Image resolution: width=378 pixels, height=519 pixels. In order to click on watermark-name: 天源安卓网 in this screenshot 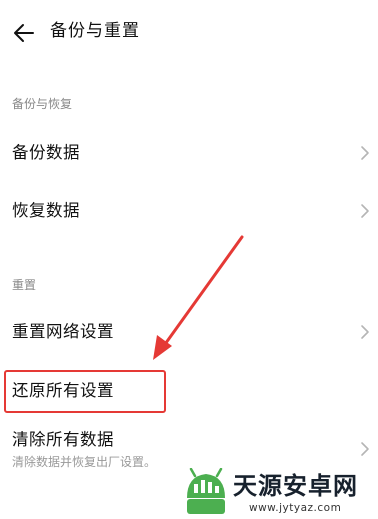, I will do `click(295, 486)`.